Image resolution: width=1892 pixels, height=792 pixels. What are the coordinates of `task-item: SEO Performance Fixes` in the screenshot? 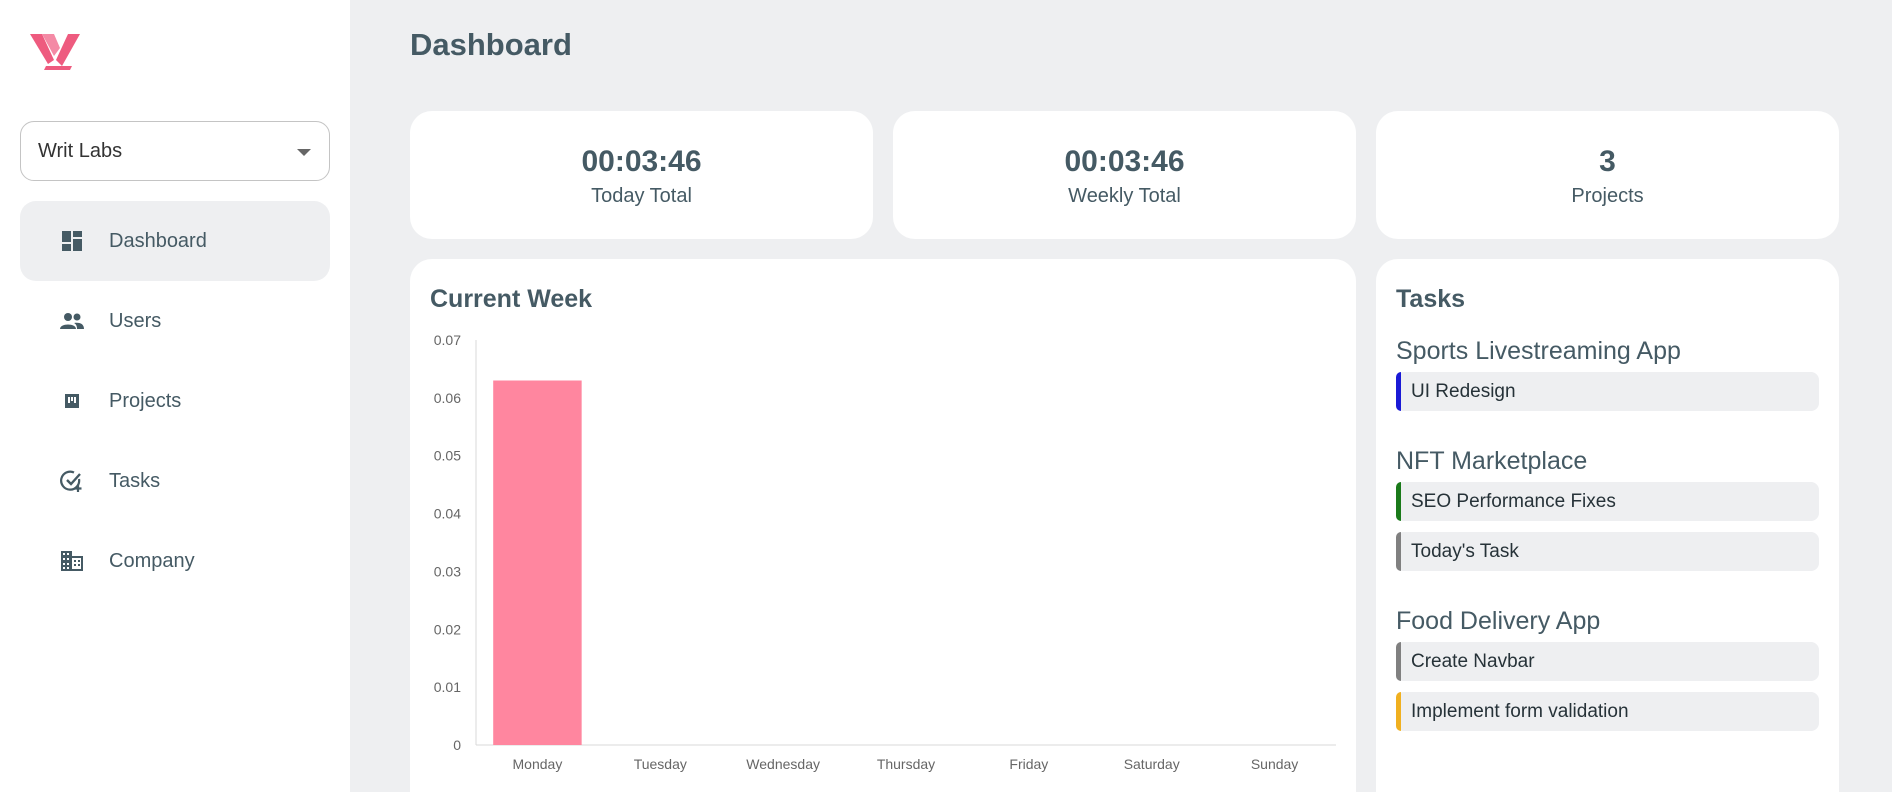 It's located at (1607, 501).